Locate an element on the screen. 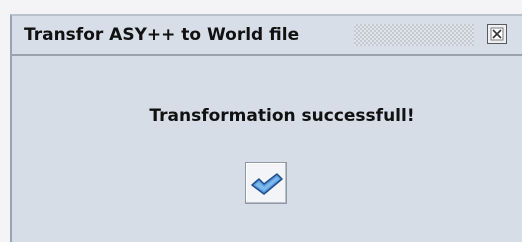 This screenshot has height=242, width=522. title-bar-grip is located at coordinates (414, 35).